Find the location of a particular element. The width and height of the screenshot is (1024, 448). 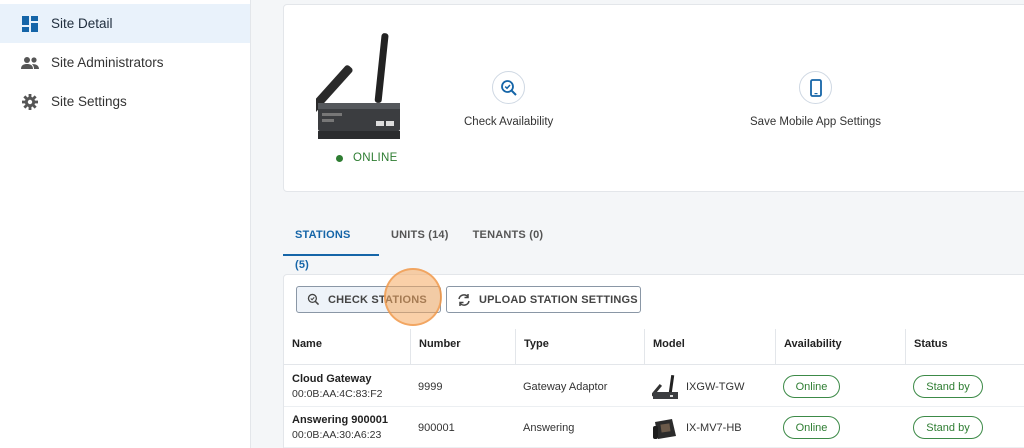

check-availability-button: Check Availability is located at coordinates (508, 99).